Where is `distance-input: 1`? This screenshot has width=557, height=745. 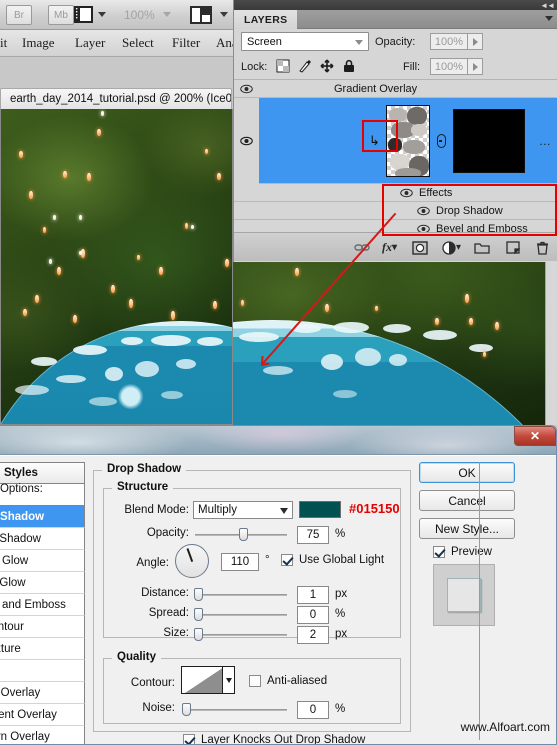 distance-input: 1 is located at coordinates (313, 595).